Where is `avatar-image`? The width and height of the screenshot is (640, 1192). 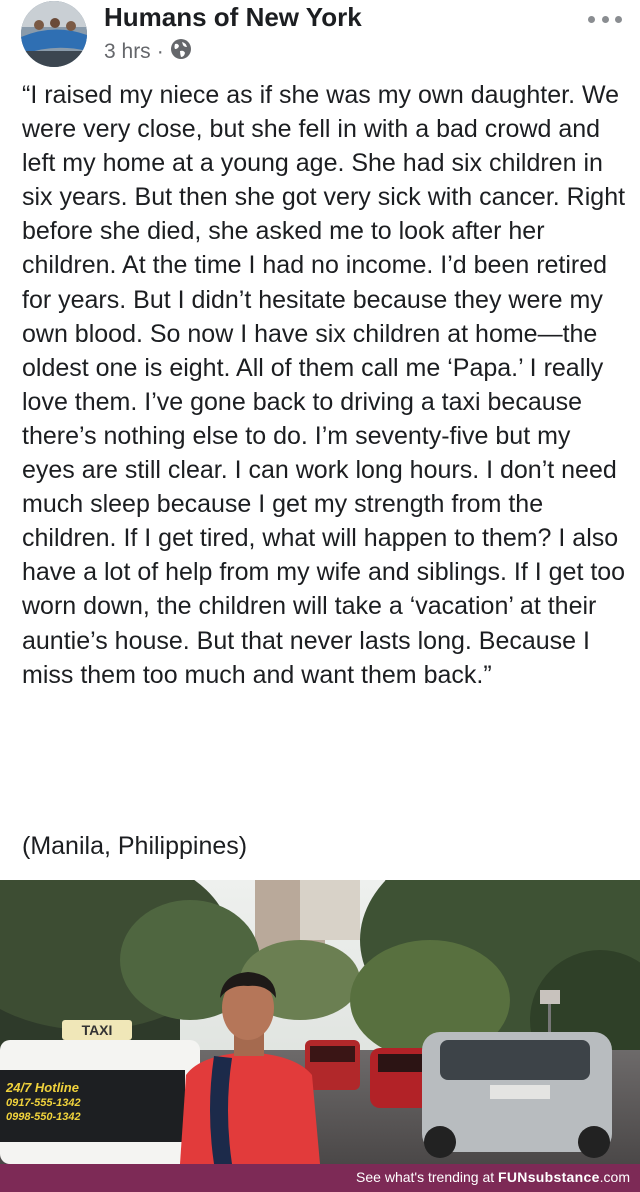 avatar-image is located at coordinates (54, 34).